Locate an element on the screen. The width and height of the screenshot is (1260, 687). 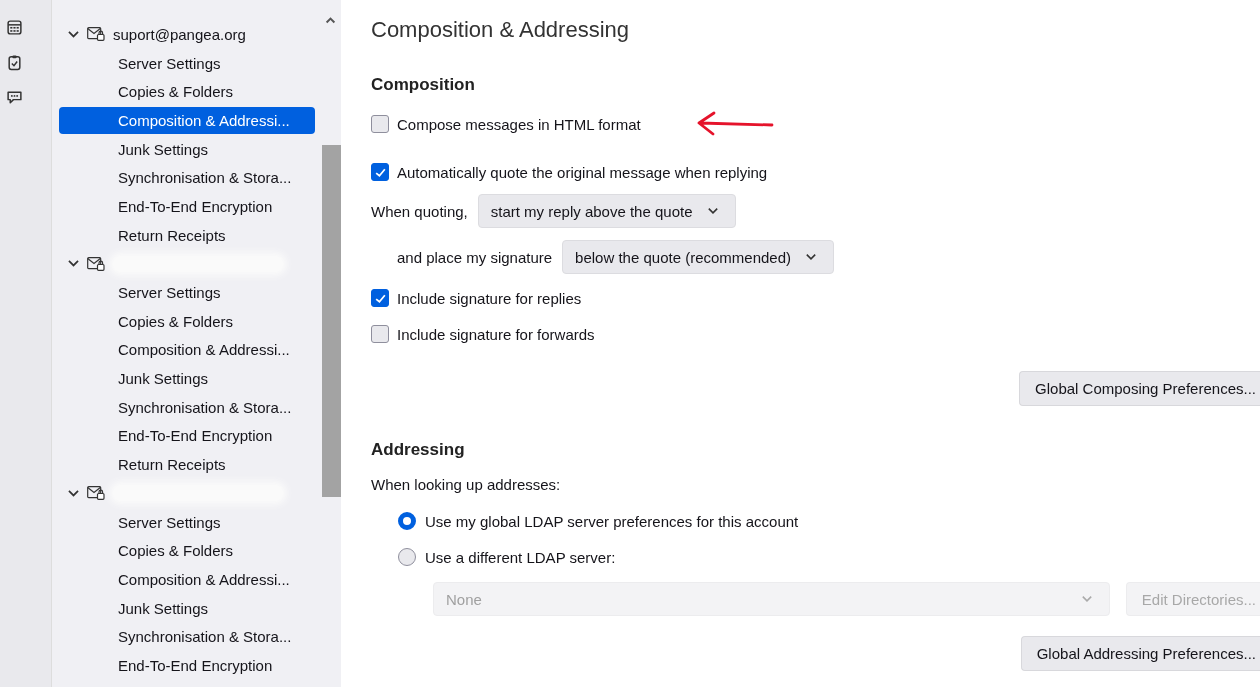
checkbox-label: Automatically quote the original message when replying is located at coordinates (582, 172).